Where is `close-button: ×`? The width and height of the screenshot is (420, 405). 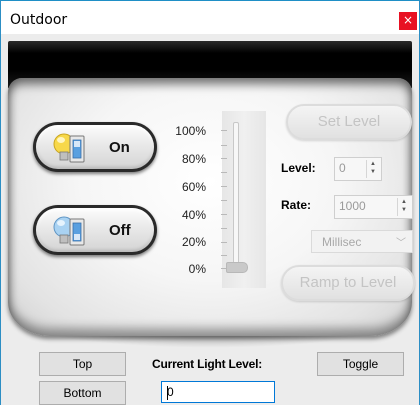
close-button: × is located at coordinates (408, 21).